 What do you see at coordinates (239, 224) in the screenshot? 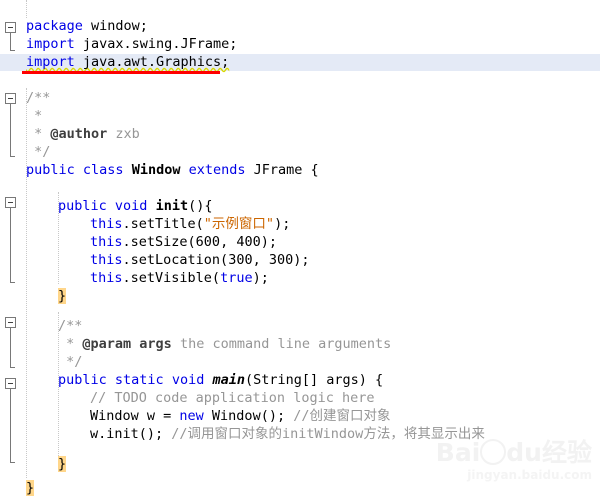
I see `token-string-literal: "示例窗口"` at bounding box center [239, 224].